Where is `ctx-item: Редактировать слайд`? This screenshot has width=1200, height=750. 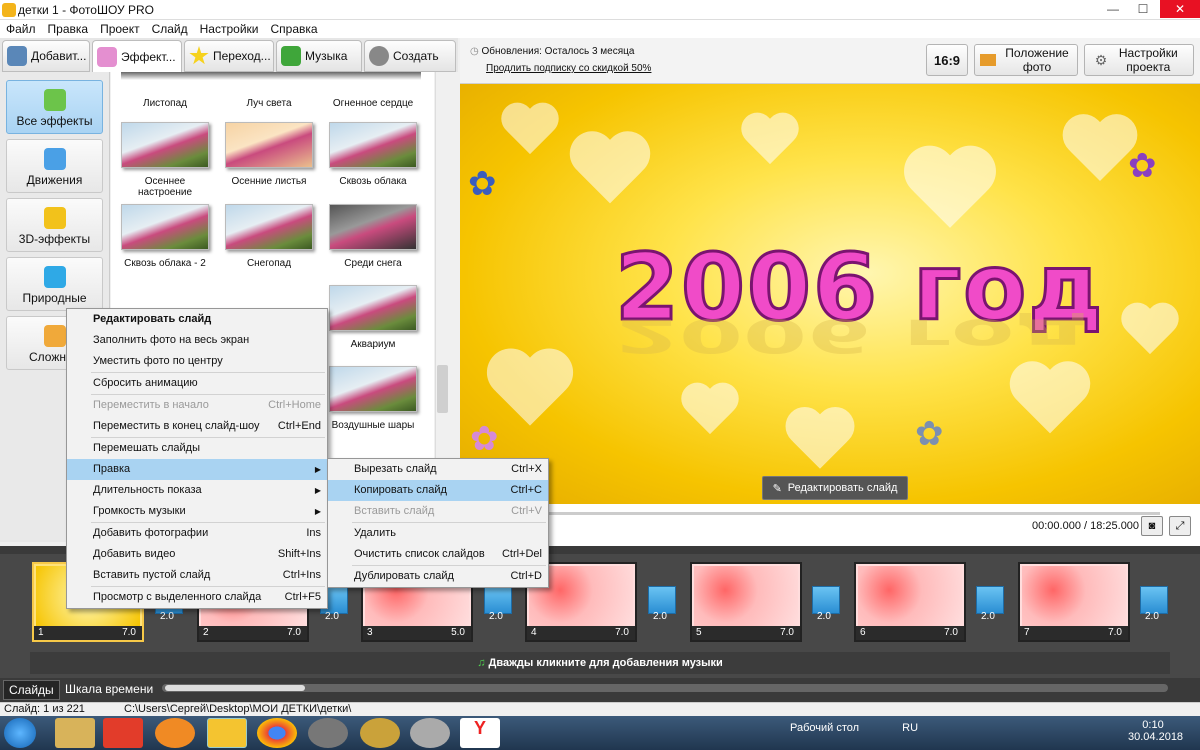
ctx-item: Редактировать слайд is located at coordinates (197, 319).